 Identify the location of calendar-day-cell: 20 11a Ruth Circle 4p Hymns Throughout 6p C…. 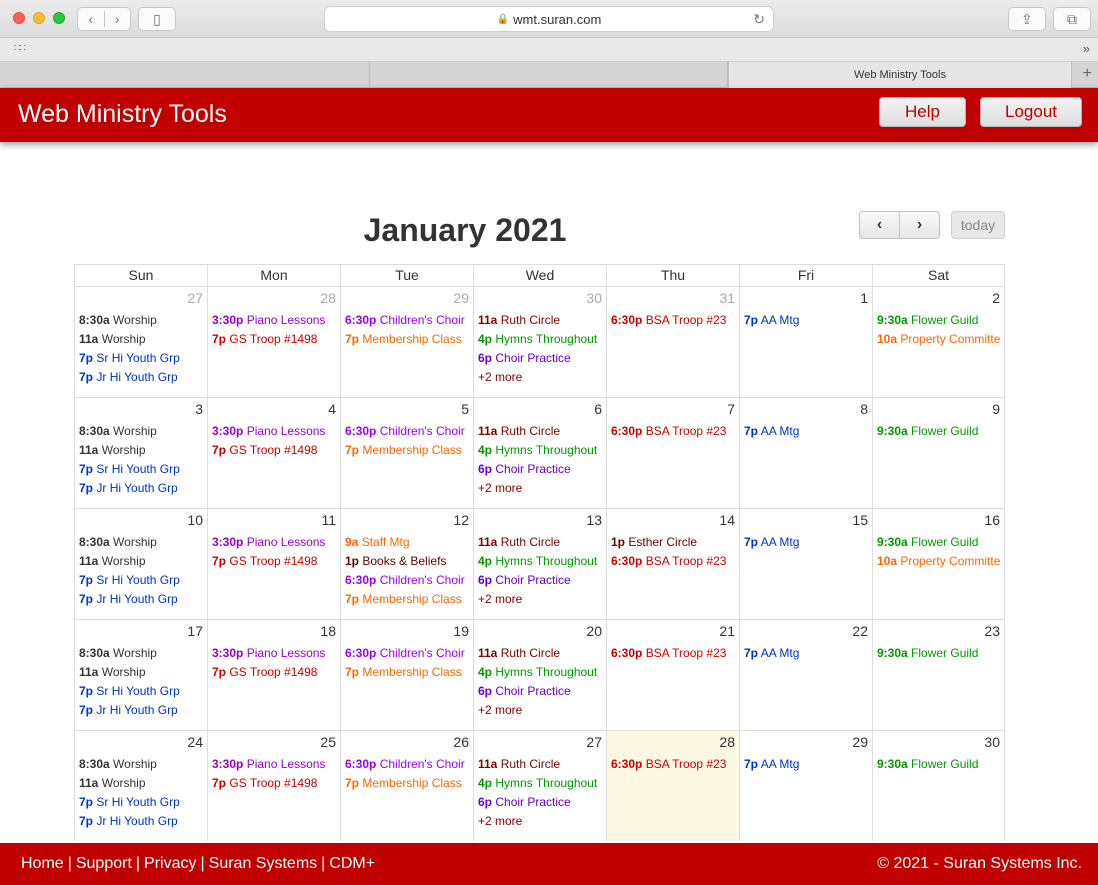
(539, 675).